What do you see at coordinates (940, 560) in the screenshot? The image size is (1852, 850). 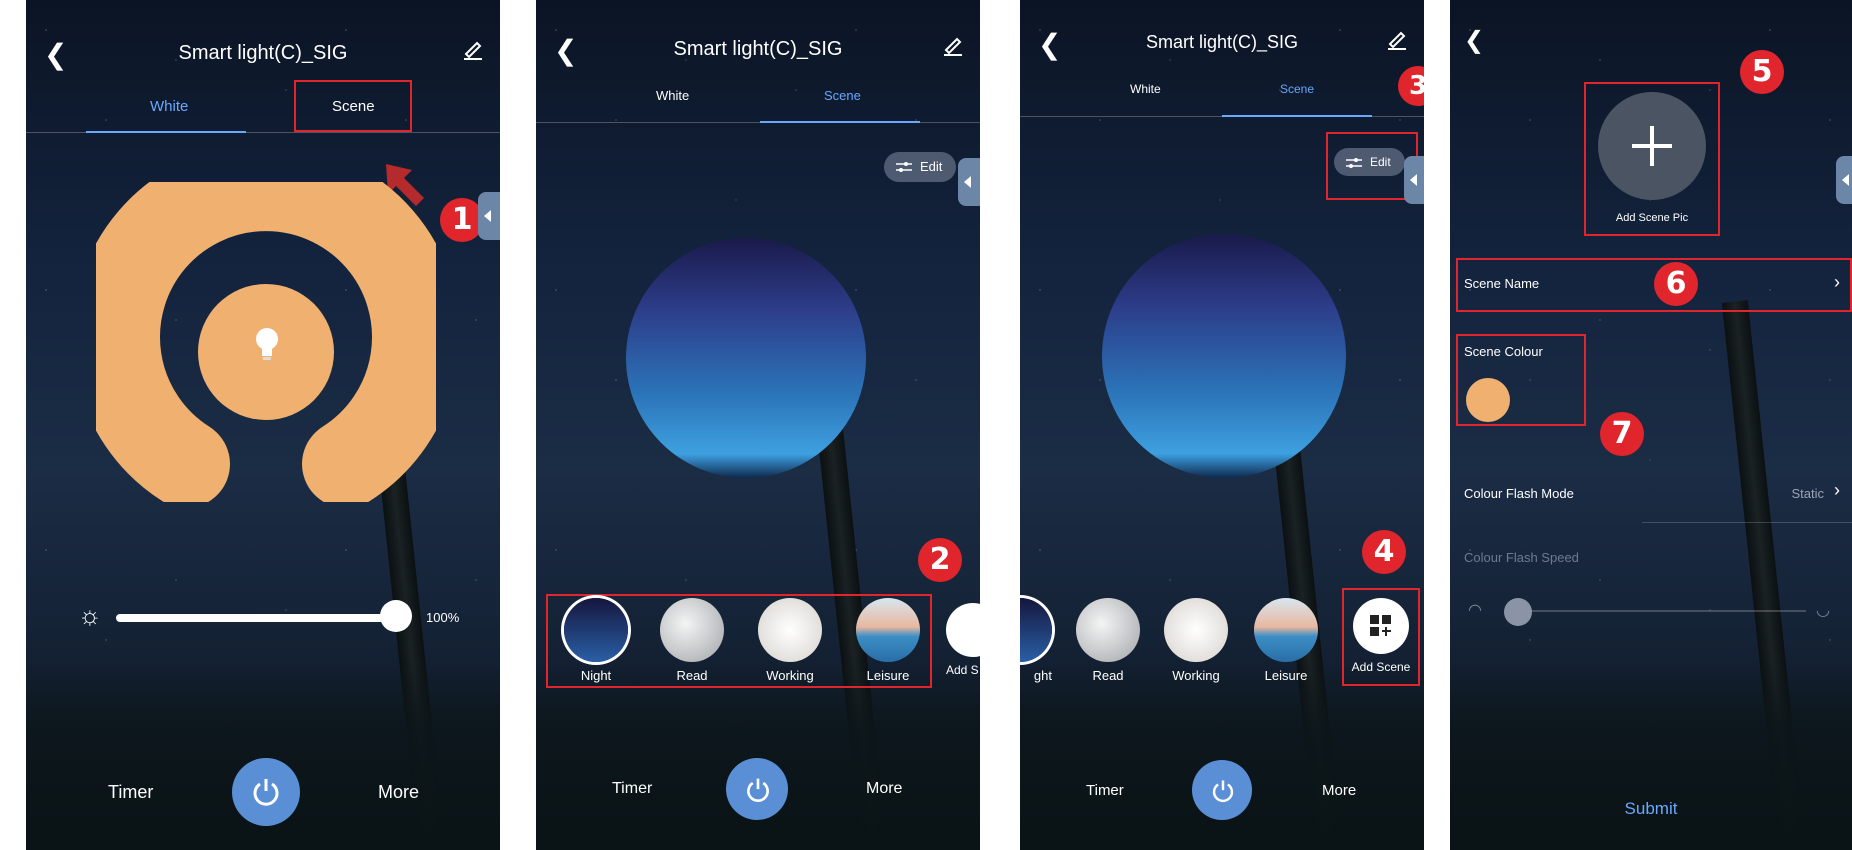 I see `step-badge-2: 2` at bounding box center [940, 560].